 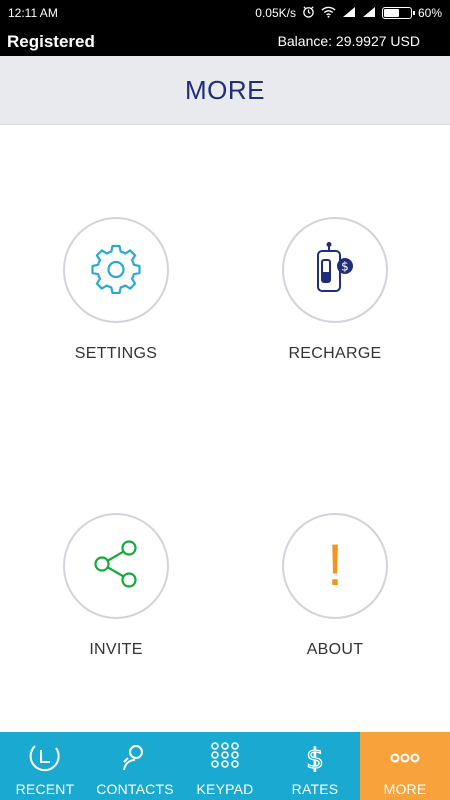 I want to click on status-time: 12:11 AM, so click(x=33, y=13).